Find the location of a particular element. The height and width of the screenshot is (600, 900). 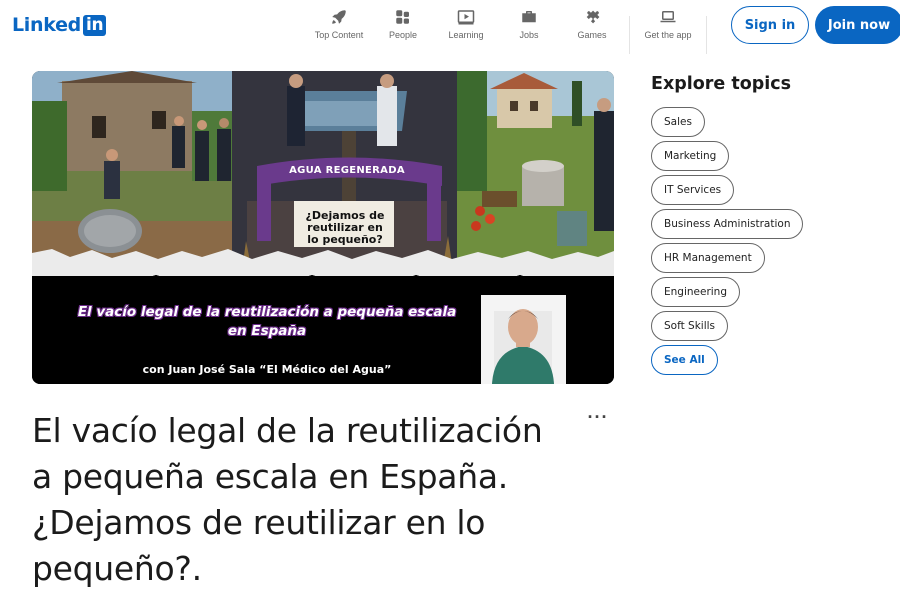

cover-banner-text: AGUA REGENERADA is located at coordinates (347, 170).